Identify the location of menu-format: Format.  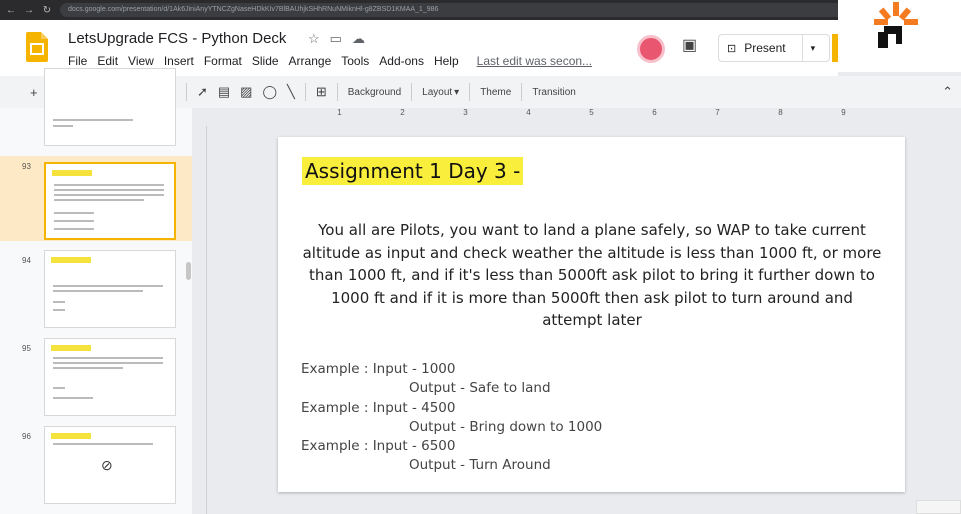
(223, 61).